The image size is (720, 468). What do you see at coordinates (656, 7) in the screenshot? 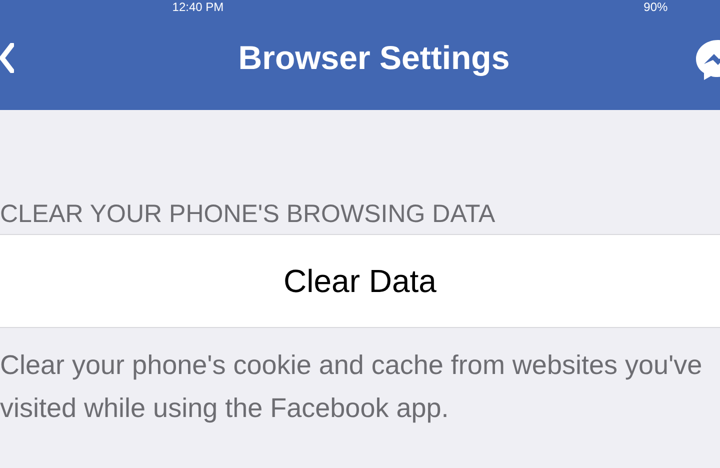
I see `battery-level: 90%` at bounding box center [656, 7].